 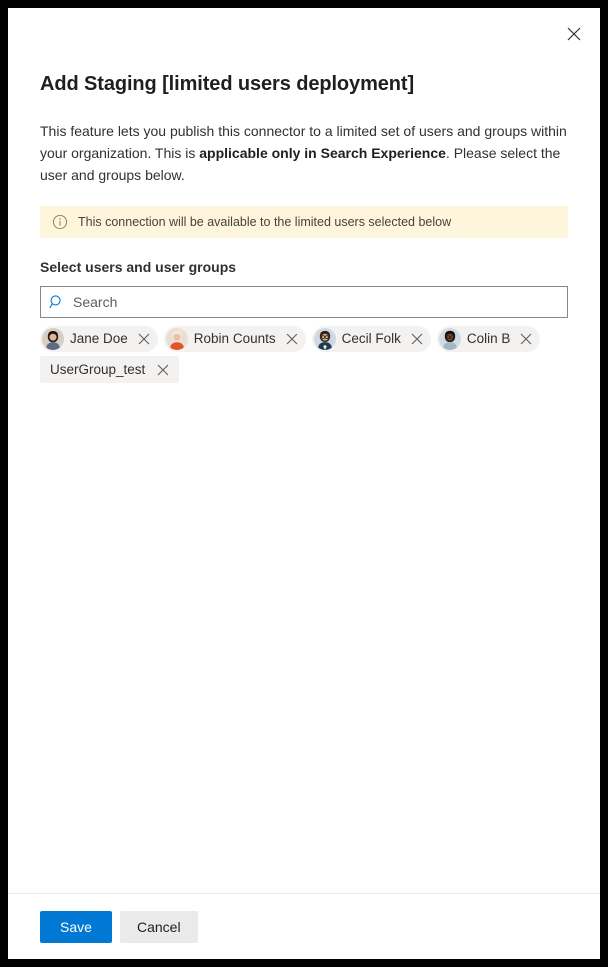 What do you see at coordinates (322, 153) in the screenshot?
I see `description-text-bold: applicable only in Search Experience` at bounding box center [322, 153].